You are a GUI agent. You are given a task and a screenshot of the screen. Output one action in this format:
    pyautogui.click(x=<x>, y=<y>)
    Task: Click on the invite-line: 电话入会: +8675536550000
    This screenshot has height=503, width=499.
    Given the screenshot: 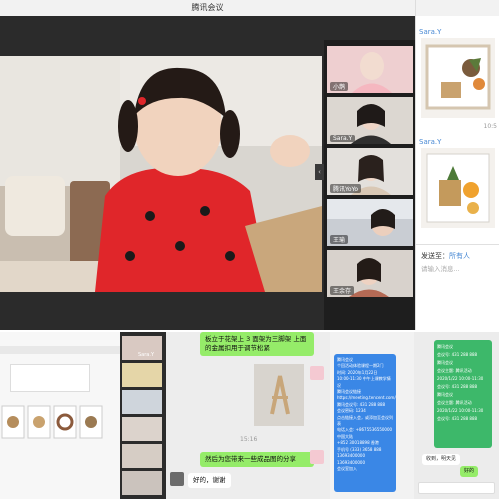 What is the action you would take?
    pyautogui.click(x=365, y=430)
    